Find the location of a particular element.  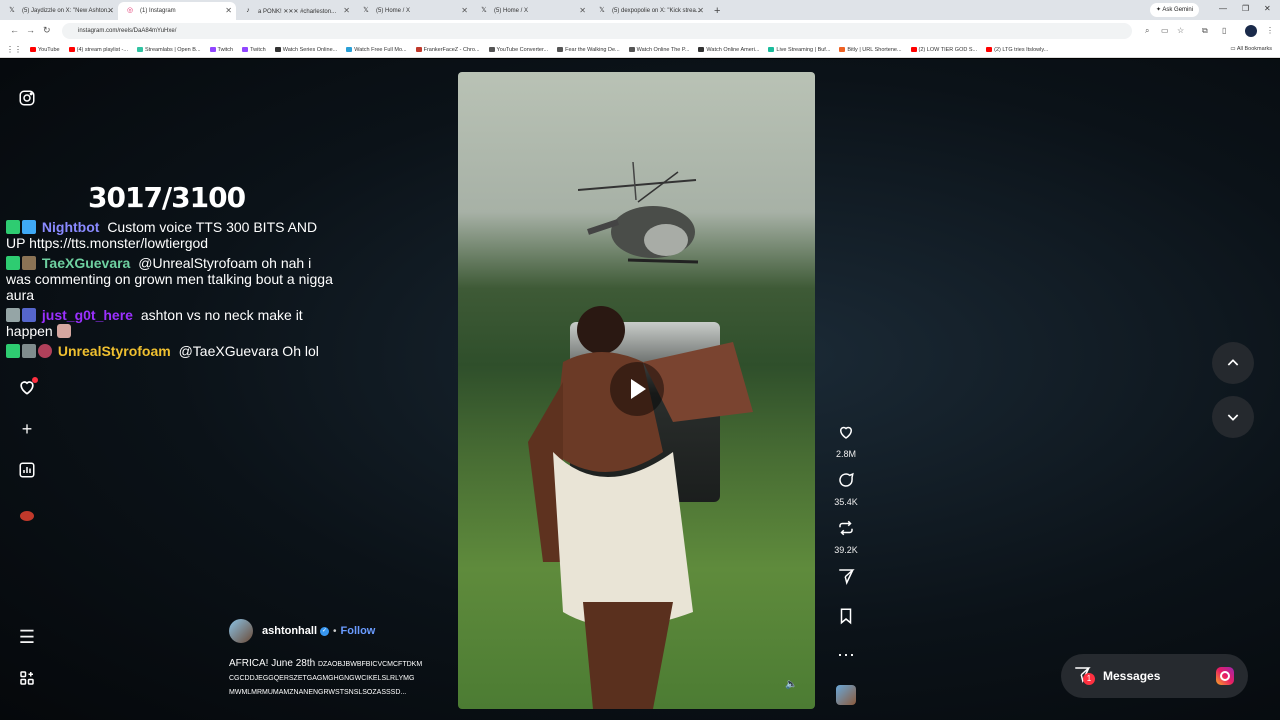

follow-button: Follow is located at coordinates (358, 631).